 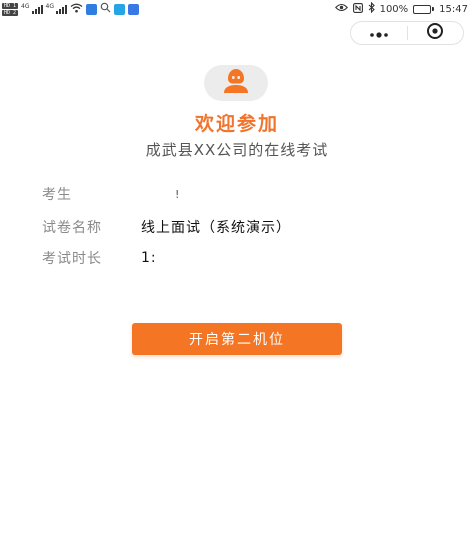 What do you see at coordinates (111, 194) in the screenshot?
I see `candidate-row: 考生 !` at bounding box center [111, 194].